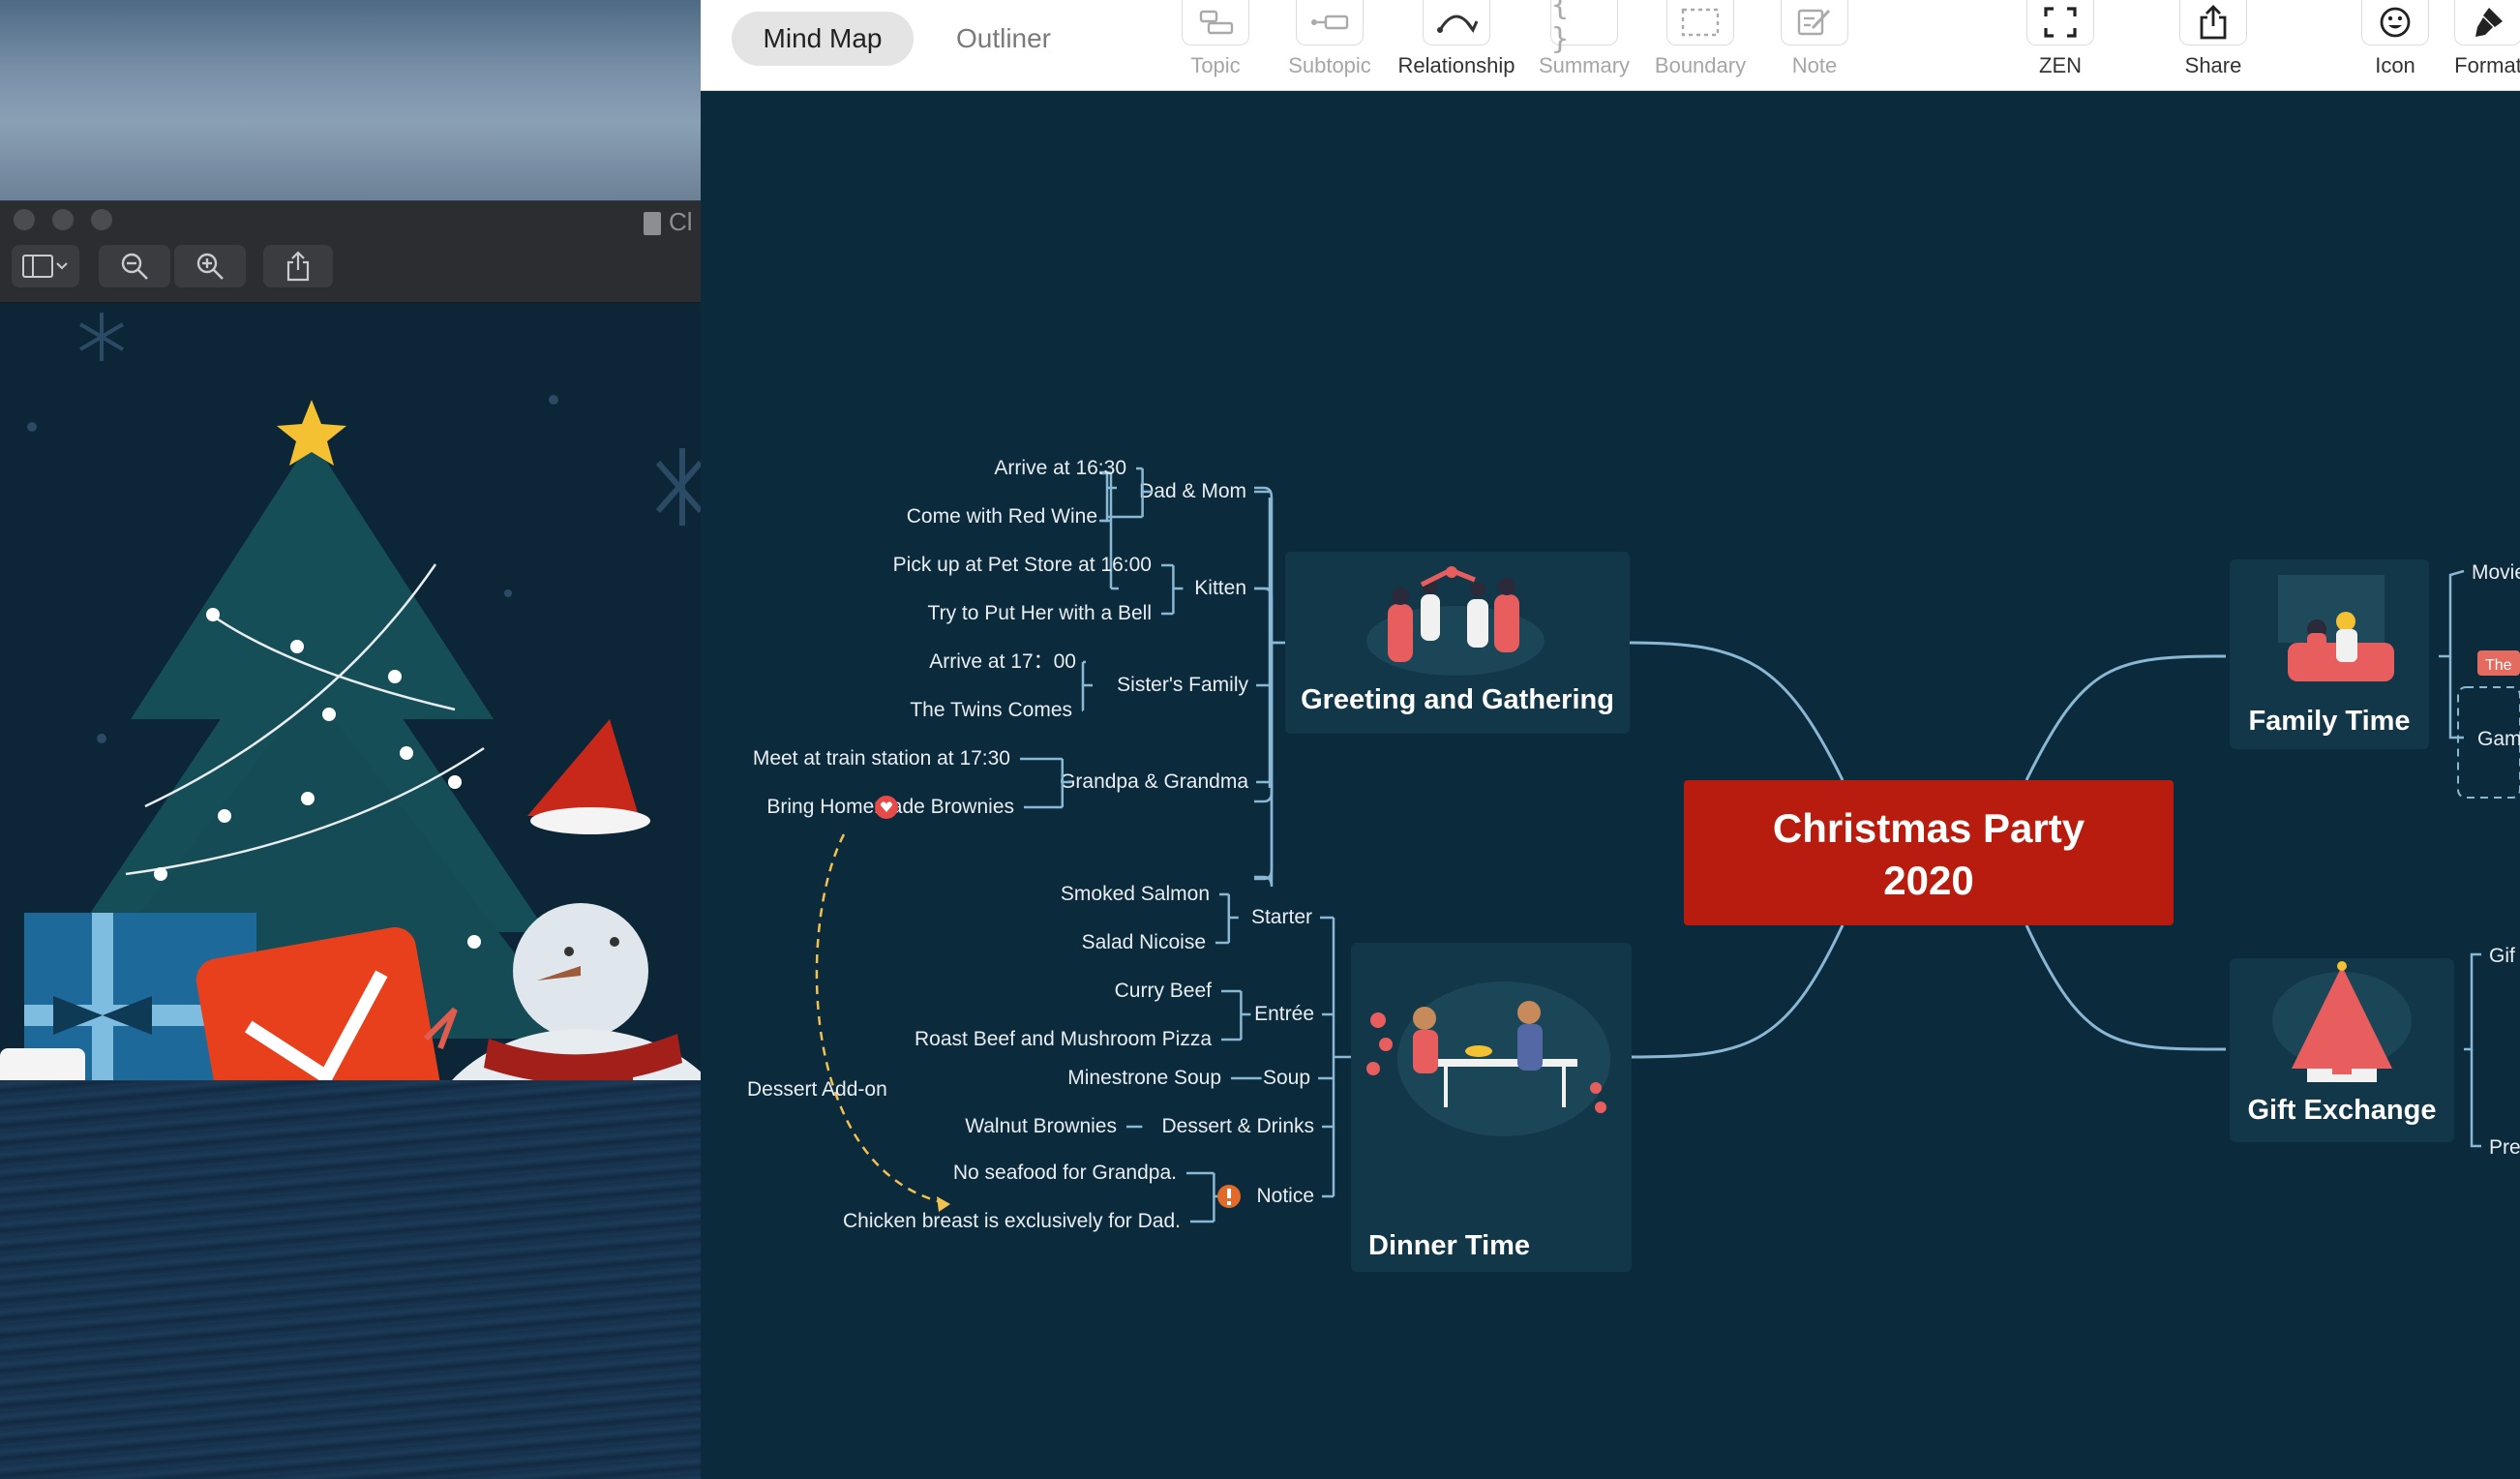 The image size is (2520, 1479). What do you see at coordinates (1585, 65) in the screenshot?
I see `summary-label: Summary` at bounding box center [1585, 65].